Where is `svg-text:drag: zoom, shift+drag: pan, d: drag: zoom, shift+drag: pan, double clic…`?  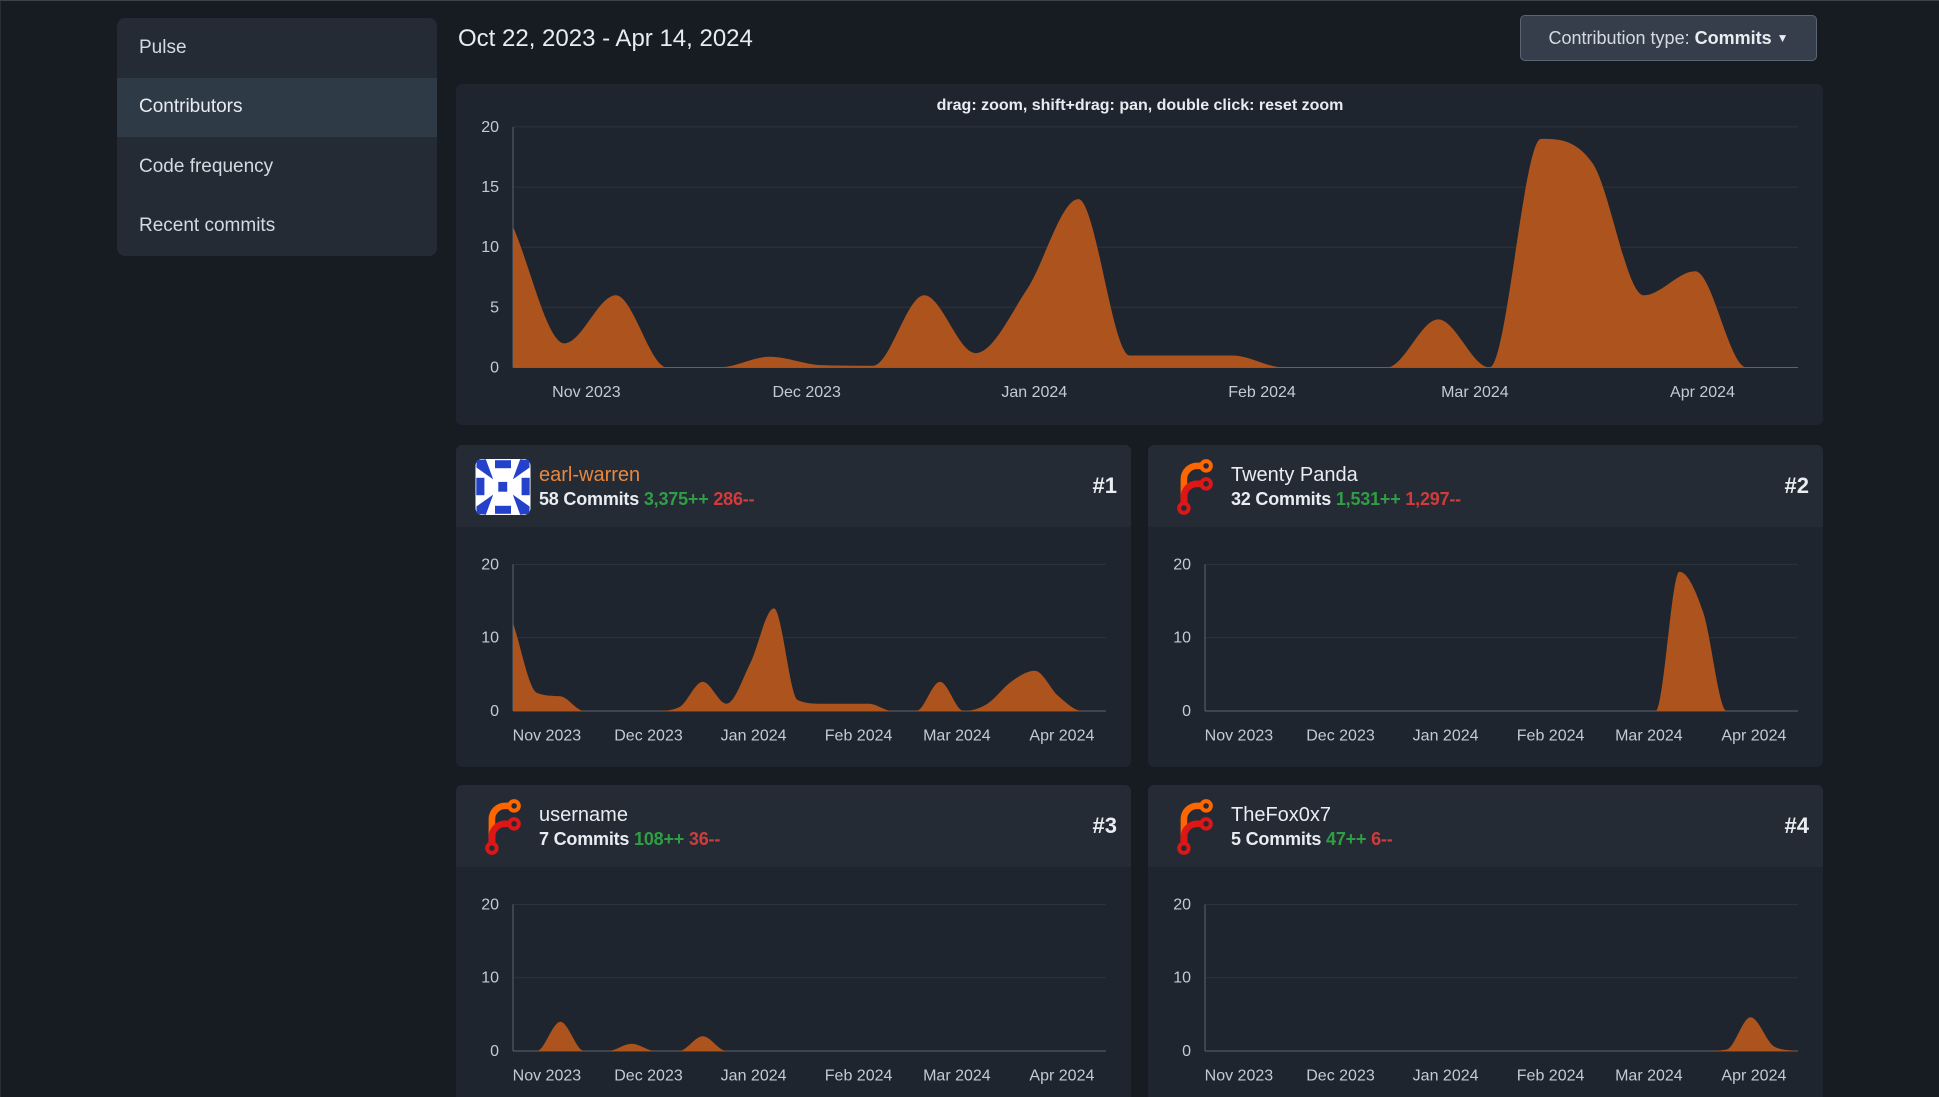
svg-text:drag: zoom, shift+drag: pan, d: drag: zoom, shift+drag: pan, double clic… is located at coordinates (1140, 105).